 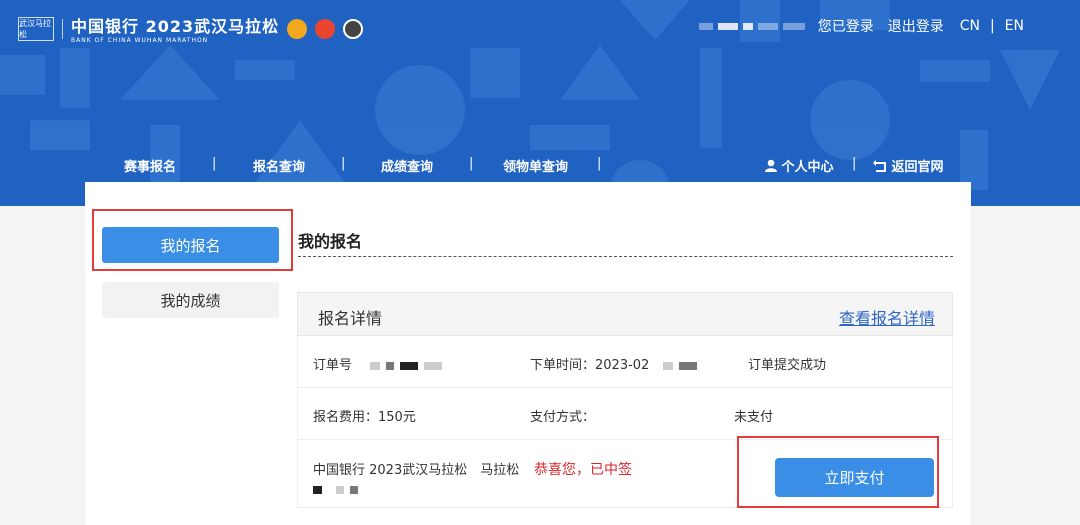 I want to click on payment-method: 支付方式：, so click(x=563, y=417).